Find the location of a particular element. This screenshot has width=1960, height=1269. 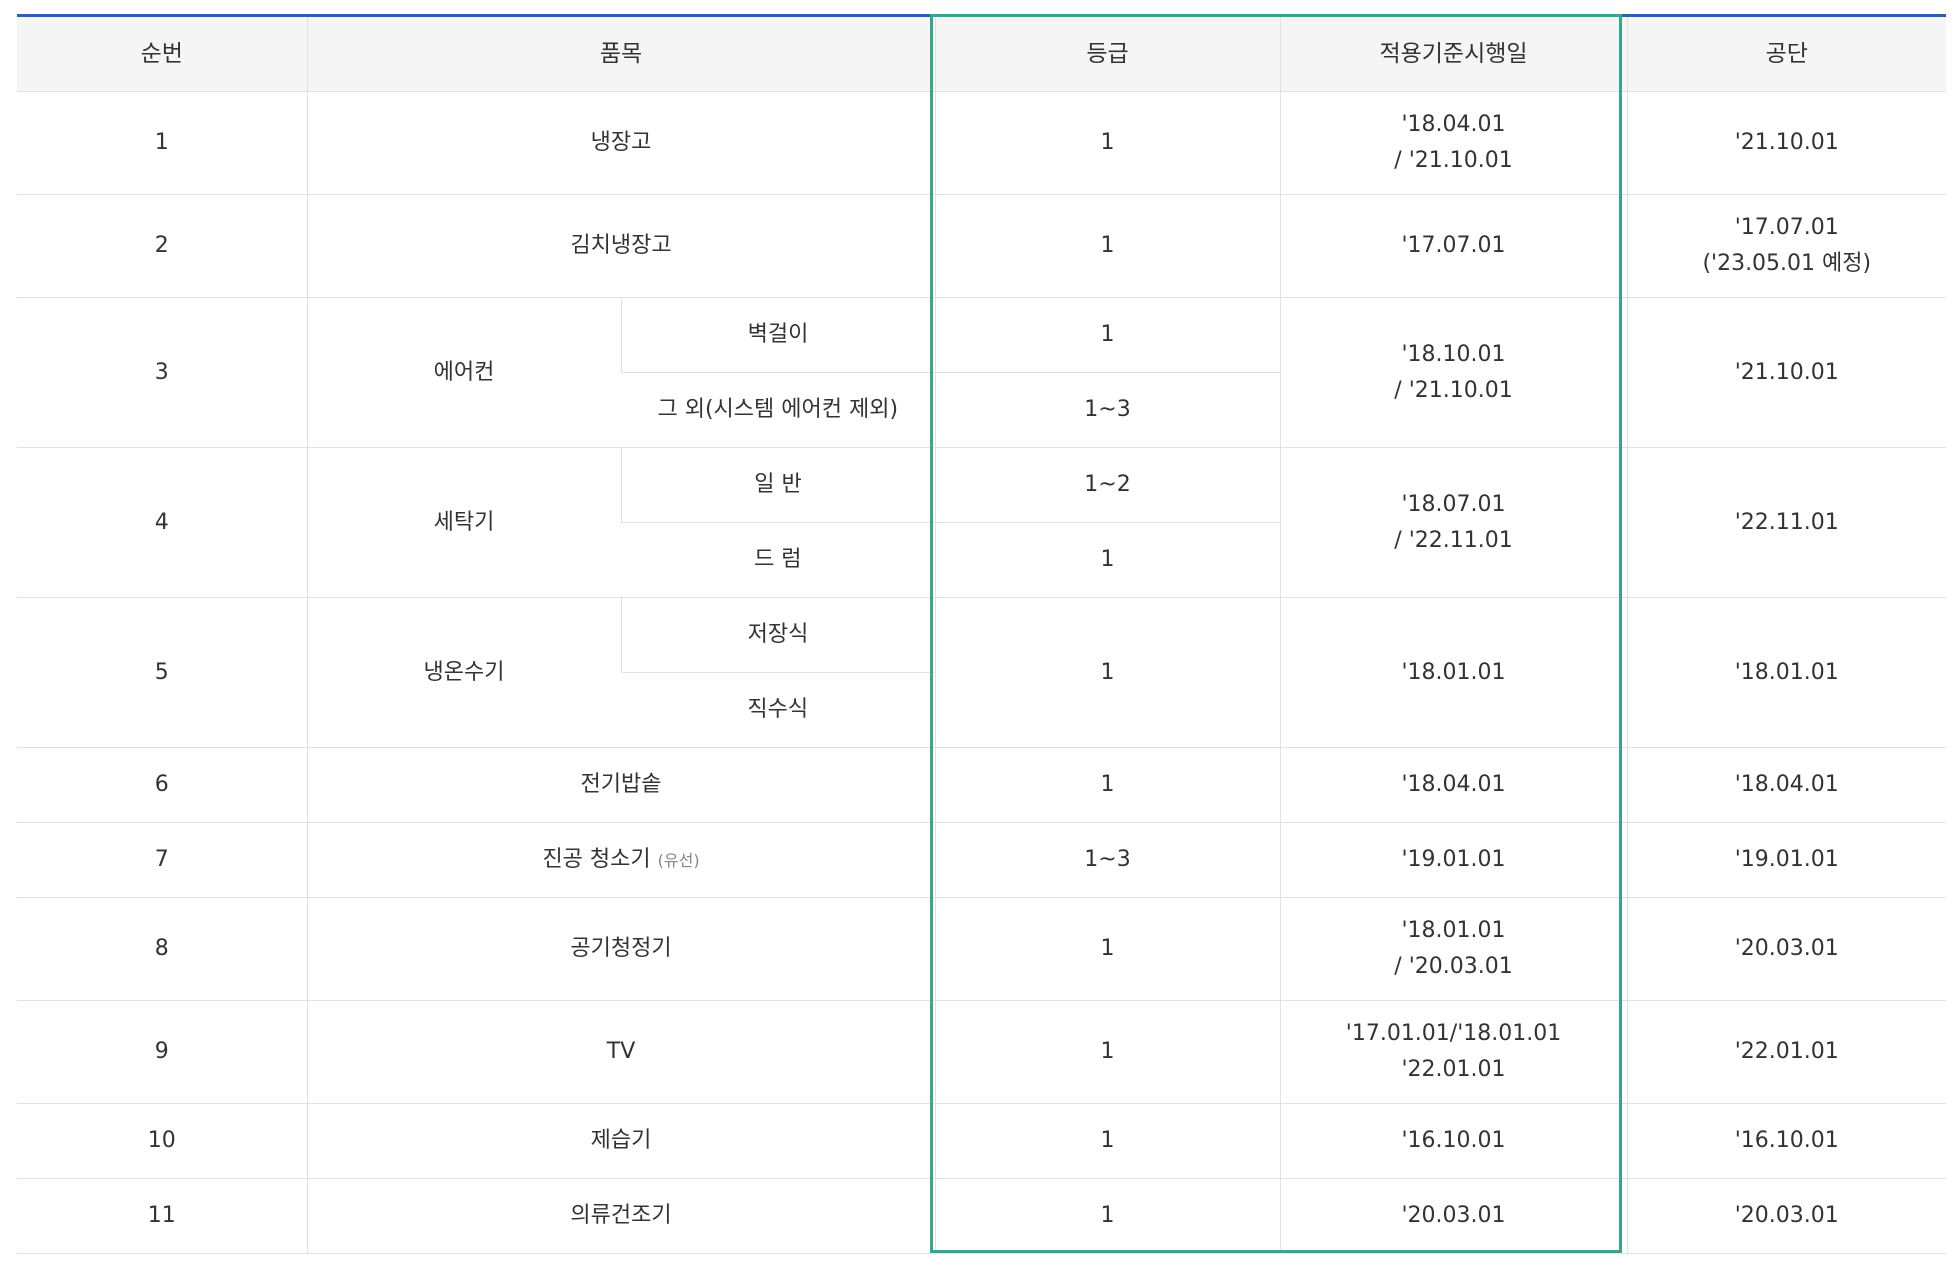

cell-subitem: 저장식 is located at coordinates (778, 635).